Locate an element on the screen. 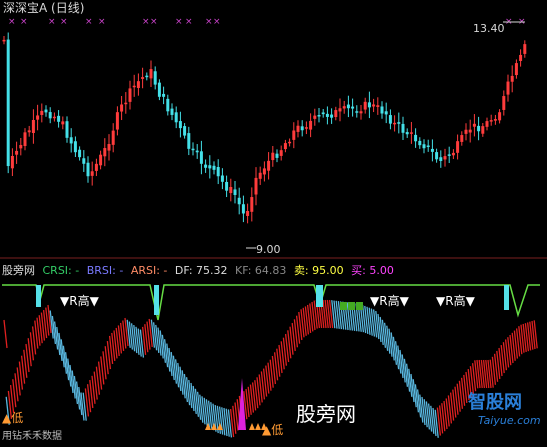 This screenshot has width=547, height=447. buy-label: 买: 5.00 is located at coordinates (372, 270).